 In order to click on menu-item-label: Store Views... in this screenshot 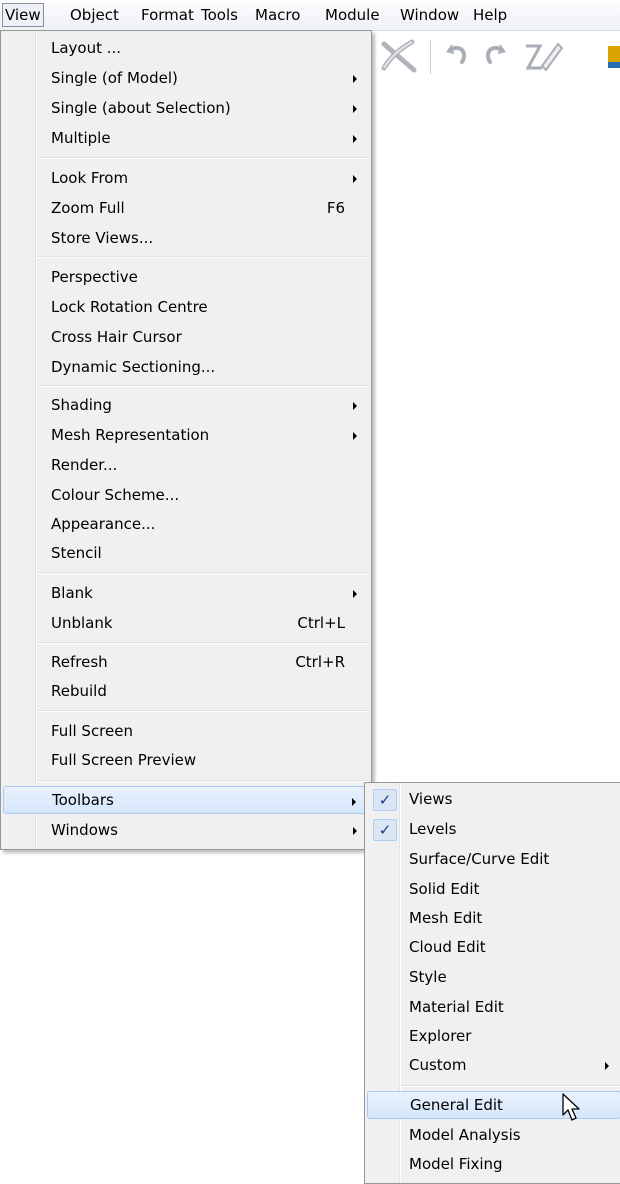, I will do `click(102, 238)`.